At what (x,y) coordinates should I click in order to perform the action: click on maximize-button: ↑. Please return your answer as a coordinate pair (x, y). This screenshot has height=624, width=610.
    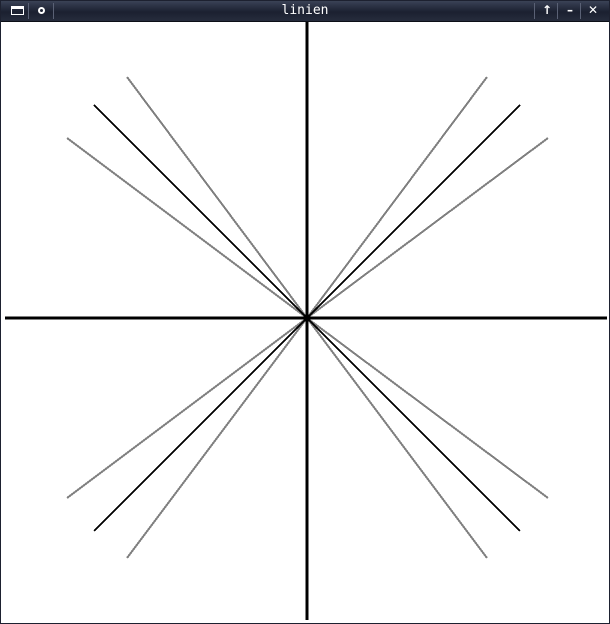
    Looking at the image, I should click on (547, 10).